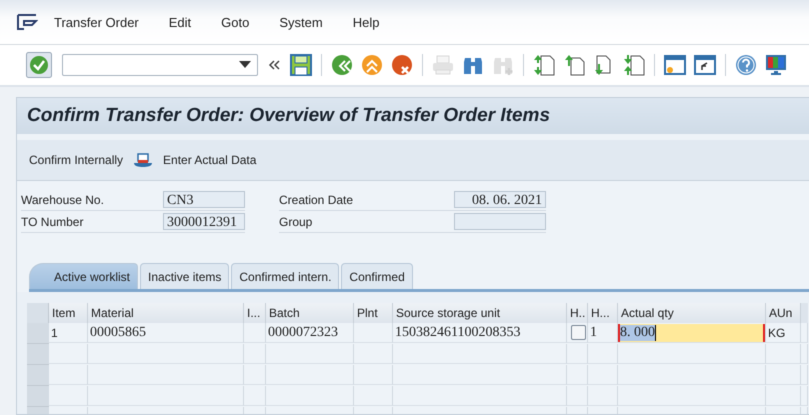 The width and height of the screenshot is (809, 415). Describe the element at coordinates (366, 22) in the screenshot. I see `menu-item: Help` at that location.